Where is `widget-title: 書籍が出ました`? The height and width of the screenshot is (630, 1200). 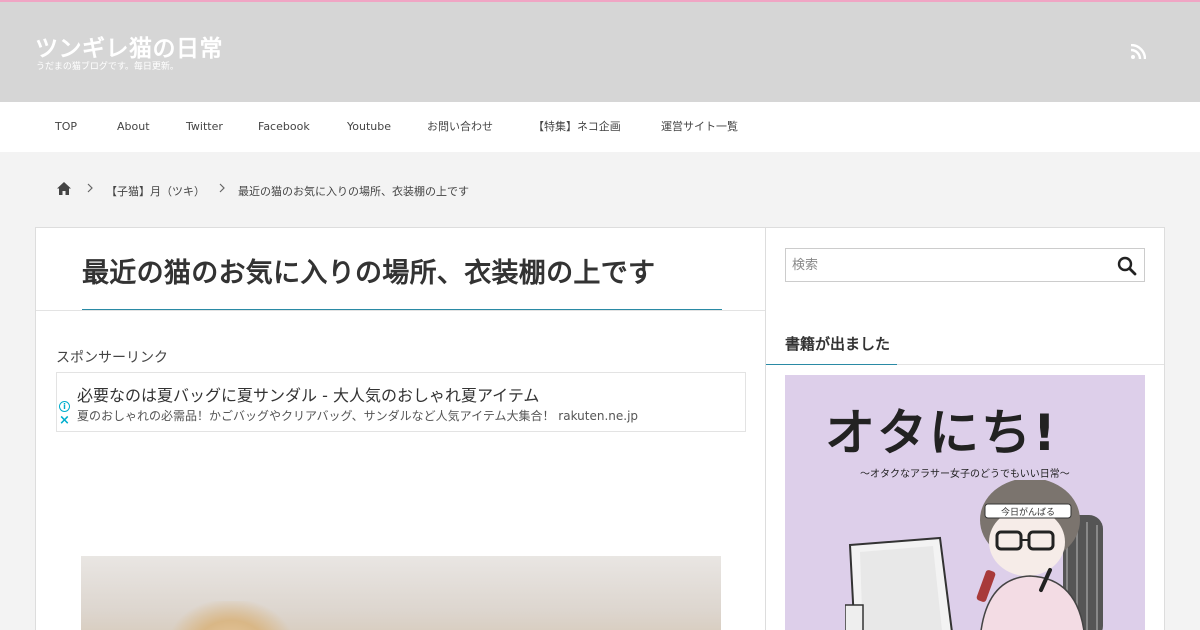
widget-title: 書籍が出ました is located at coordinates (838, 344).